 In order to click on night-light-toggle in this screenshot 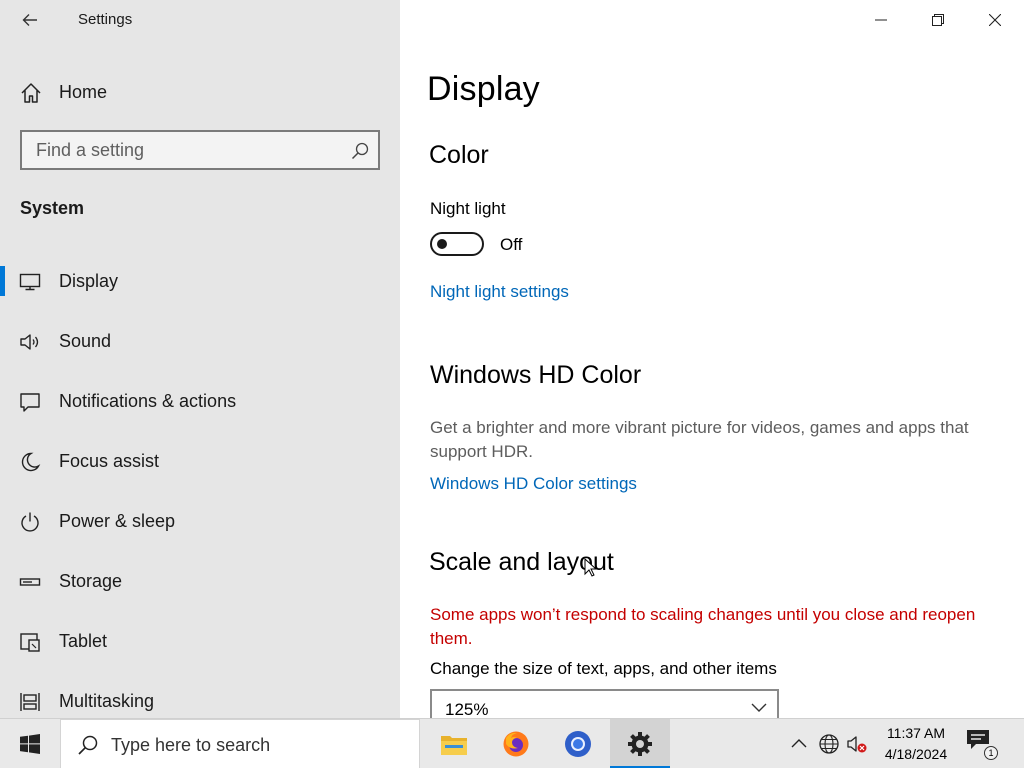, I will do `click(457, 244)`.